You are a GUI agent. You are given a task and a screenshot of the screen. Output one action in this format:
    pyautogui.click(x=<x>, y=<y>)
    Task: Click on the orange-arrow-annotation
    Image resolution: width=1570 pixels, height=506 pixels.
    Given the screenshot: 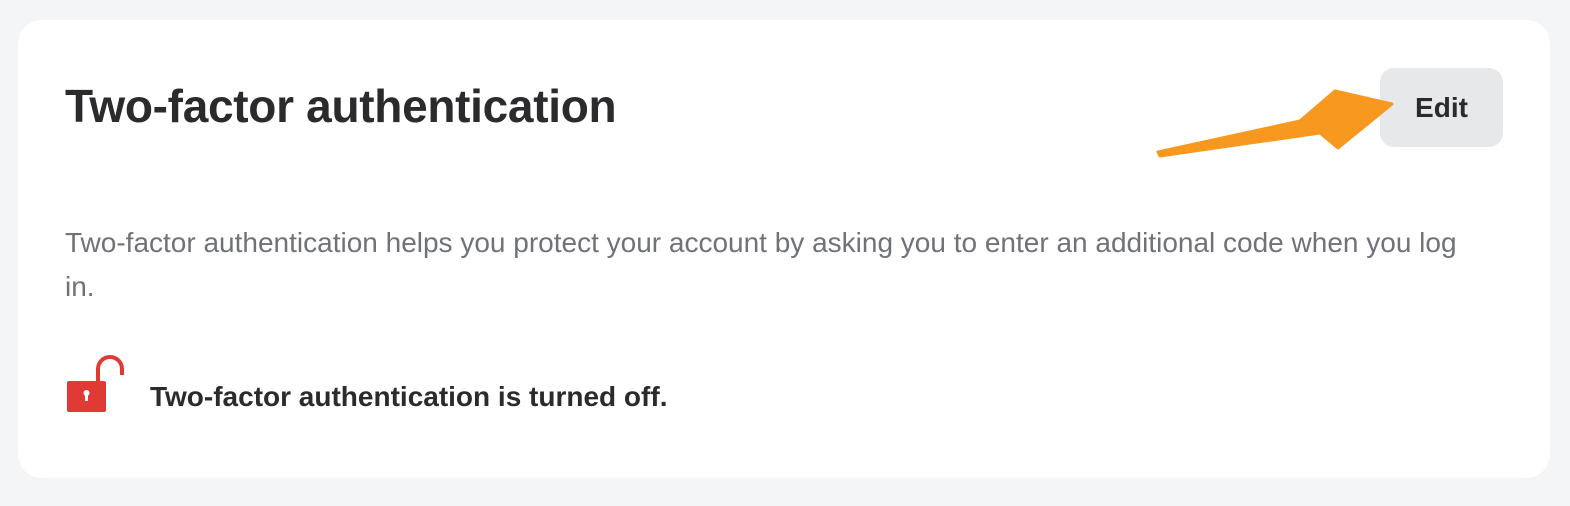 What is the action you would take?
    pyautogui.click(x=1275, y=123)
    